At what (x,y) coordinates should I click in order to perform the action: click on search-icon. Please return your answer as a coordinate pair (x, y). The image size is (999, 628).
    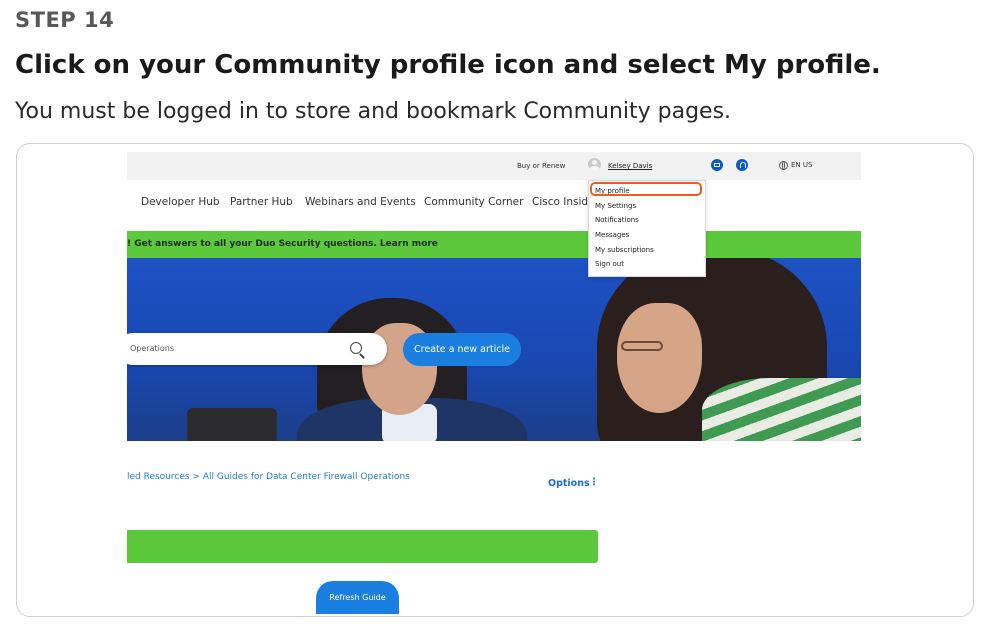
    Looking at the image, I should click on (356, 348).